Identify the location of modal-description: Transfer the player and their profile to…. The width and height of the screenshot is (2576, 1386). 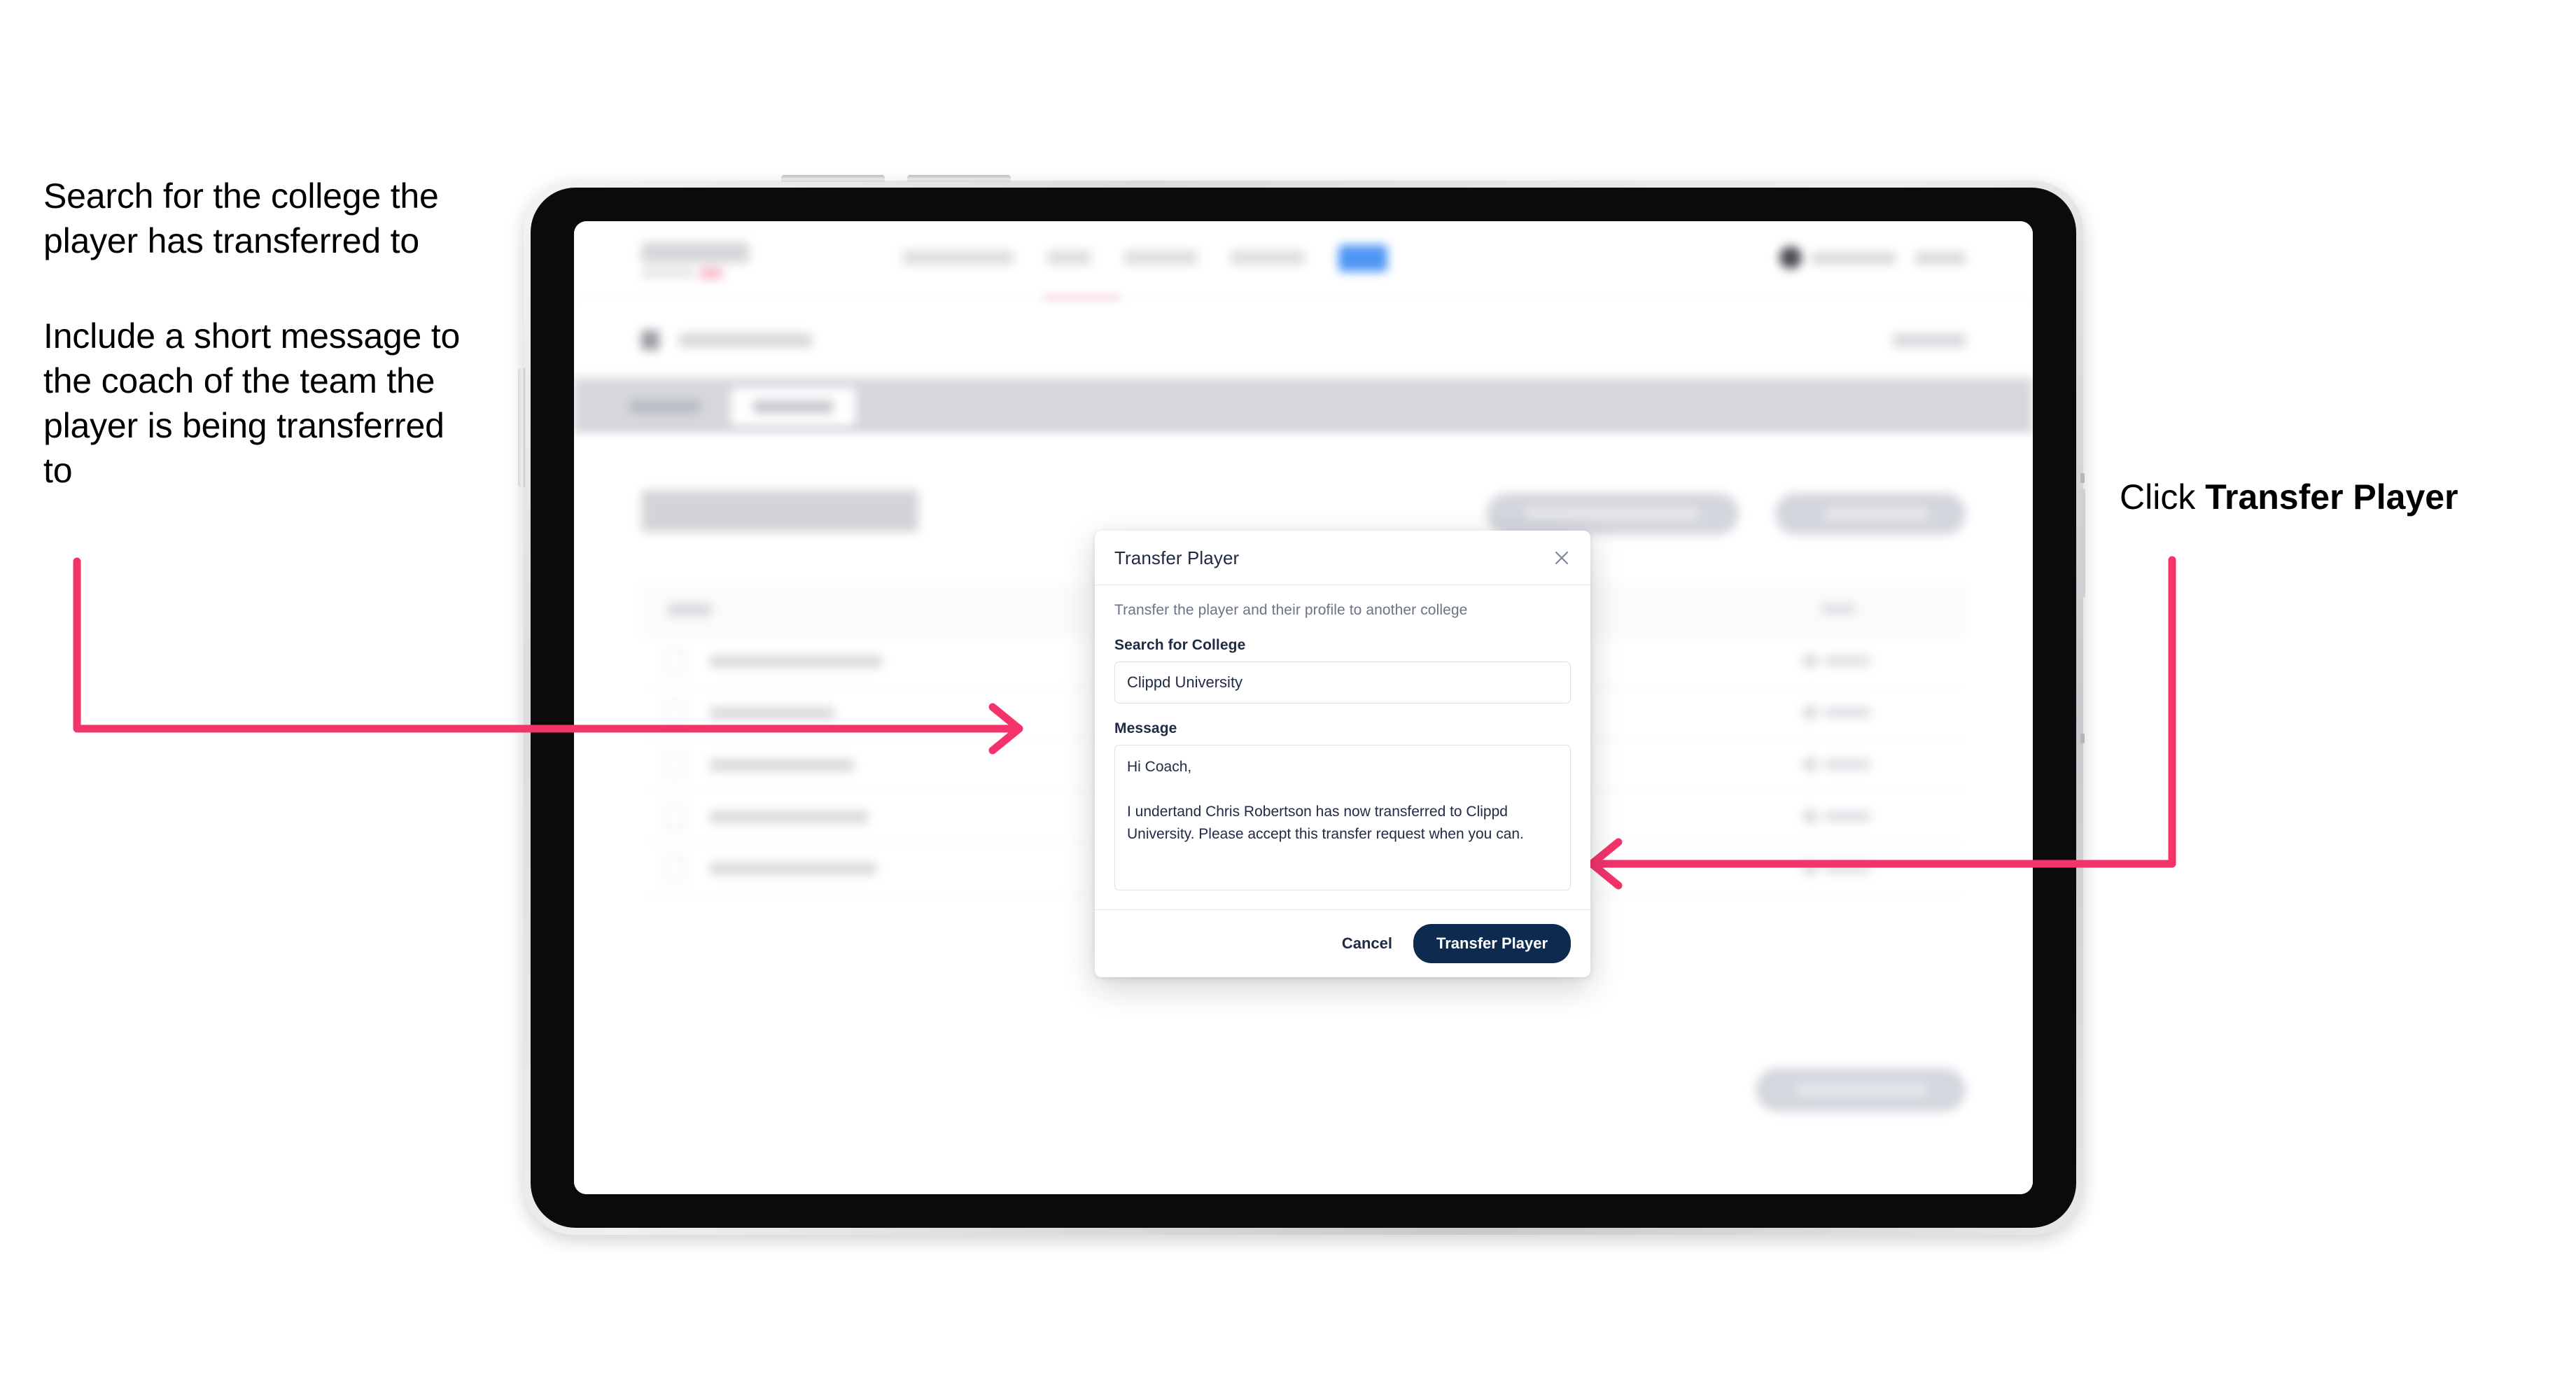
(1291, 610).